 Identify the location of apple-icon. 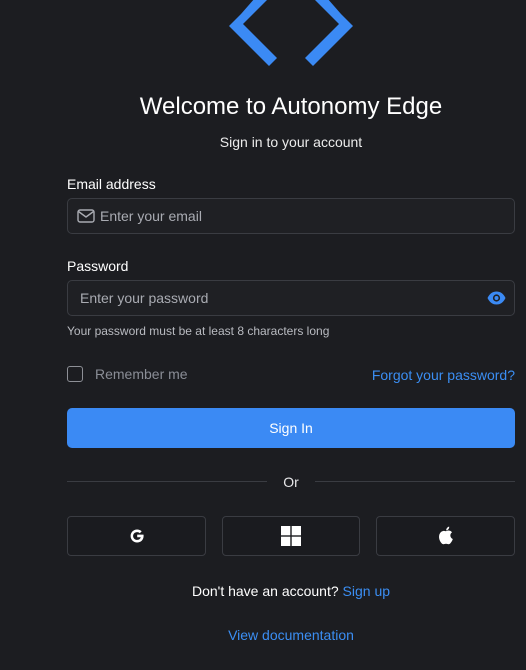
(445, 535).